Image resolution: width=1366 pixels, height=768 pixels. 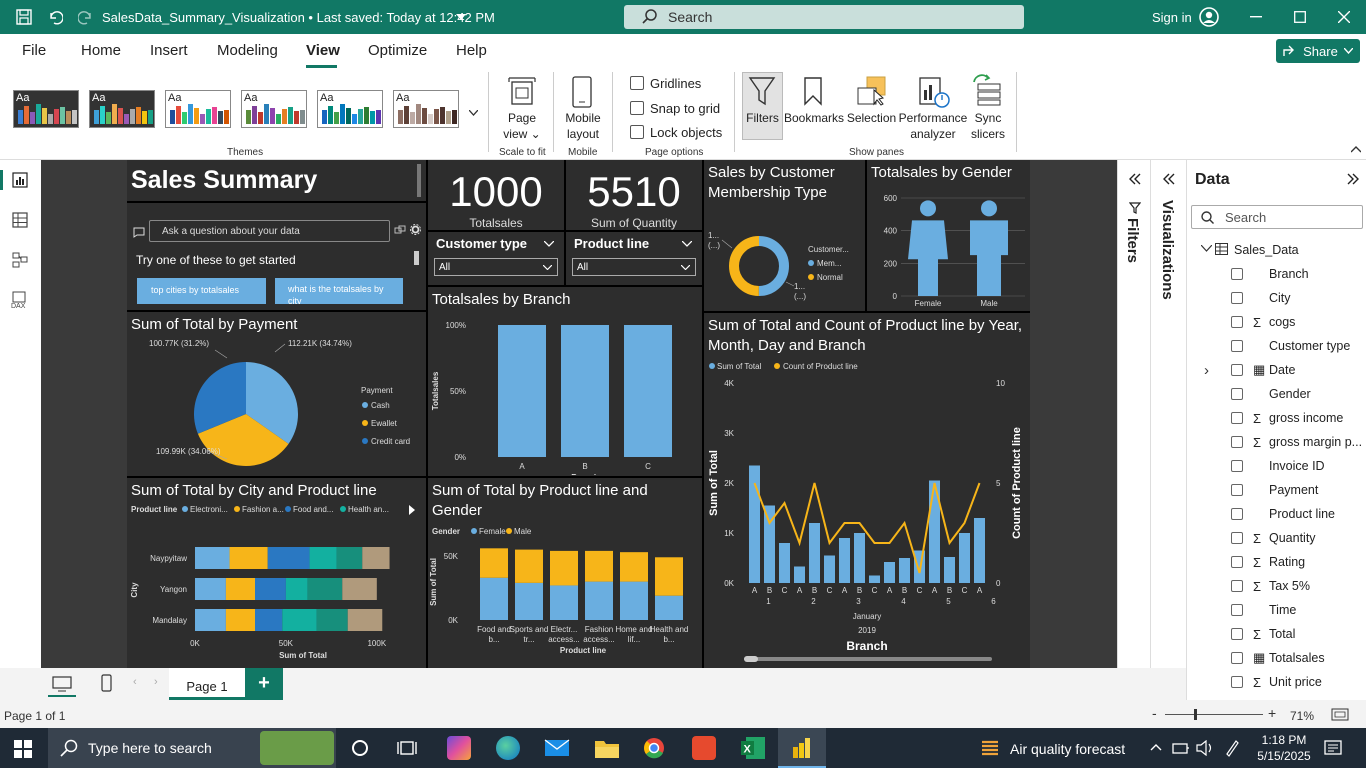 What do you see at coordinates (86, 17) in the screenshot?
I see `redo-icon` at bounding box center [86, 17].